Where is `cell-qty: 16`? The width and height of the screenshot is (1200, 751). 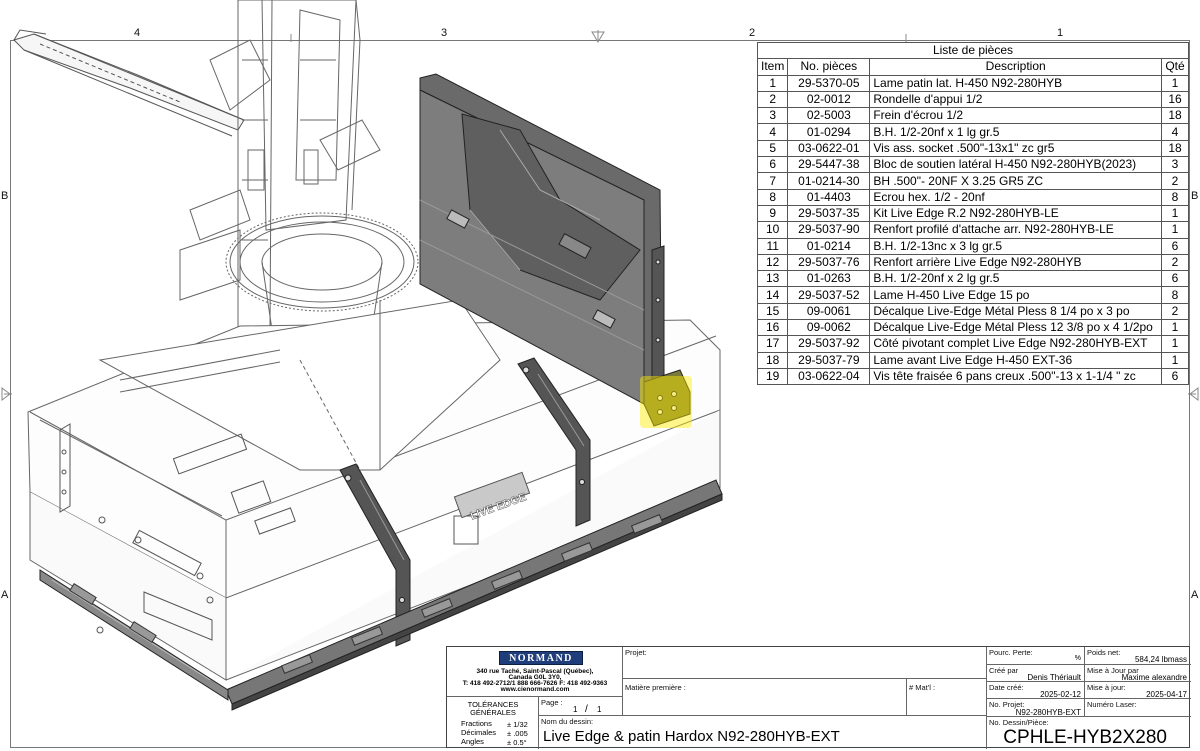 cell-qty: 16 is located at coordinates (1175, 99).